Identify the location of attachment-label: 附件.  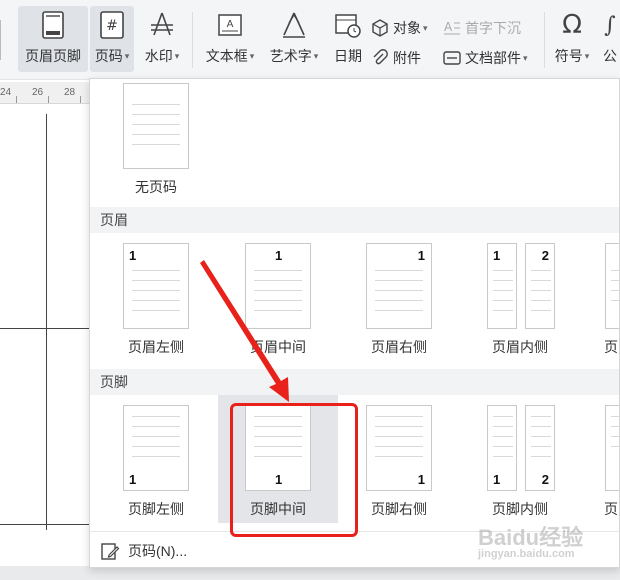
(407, 58).